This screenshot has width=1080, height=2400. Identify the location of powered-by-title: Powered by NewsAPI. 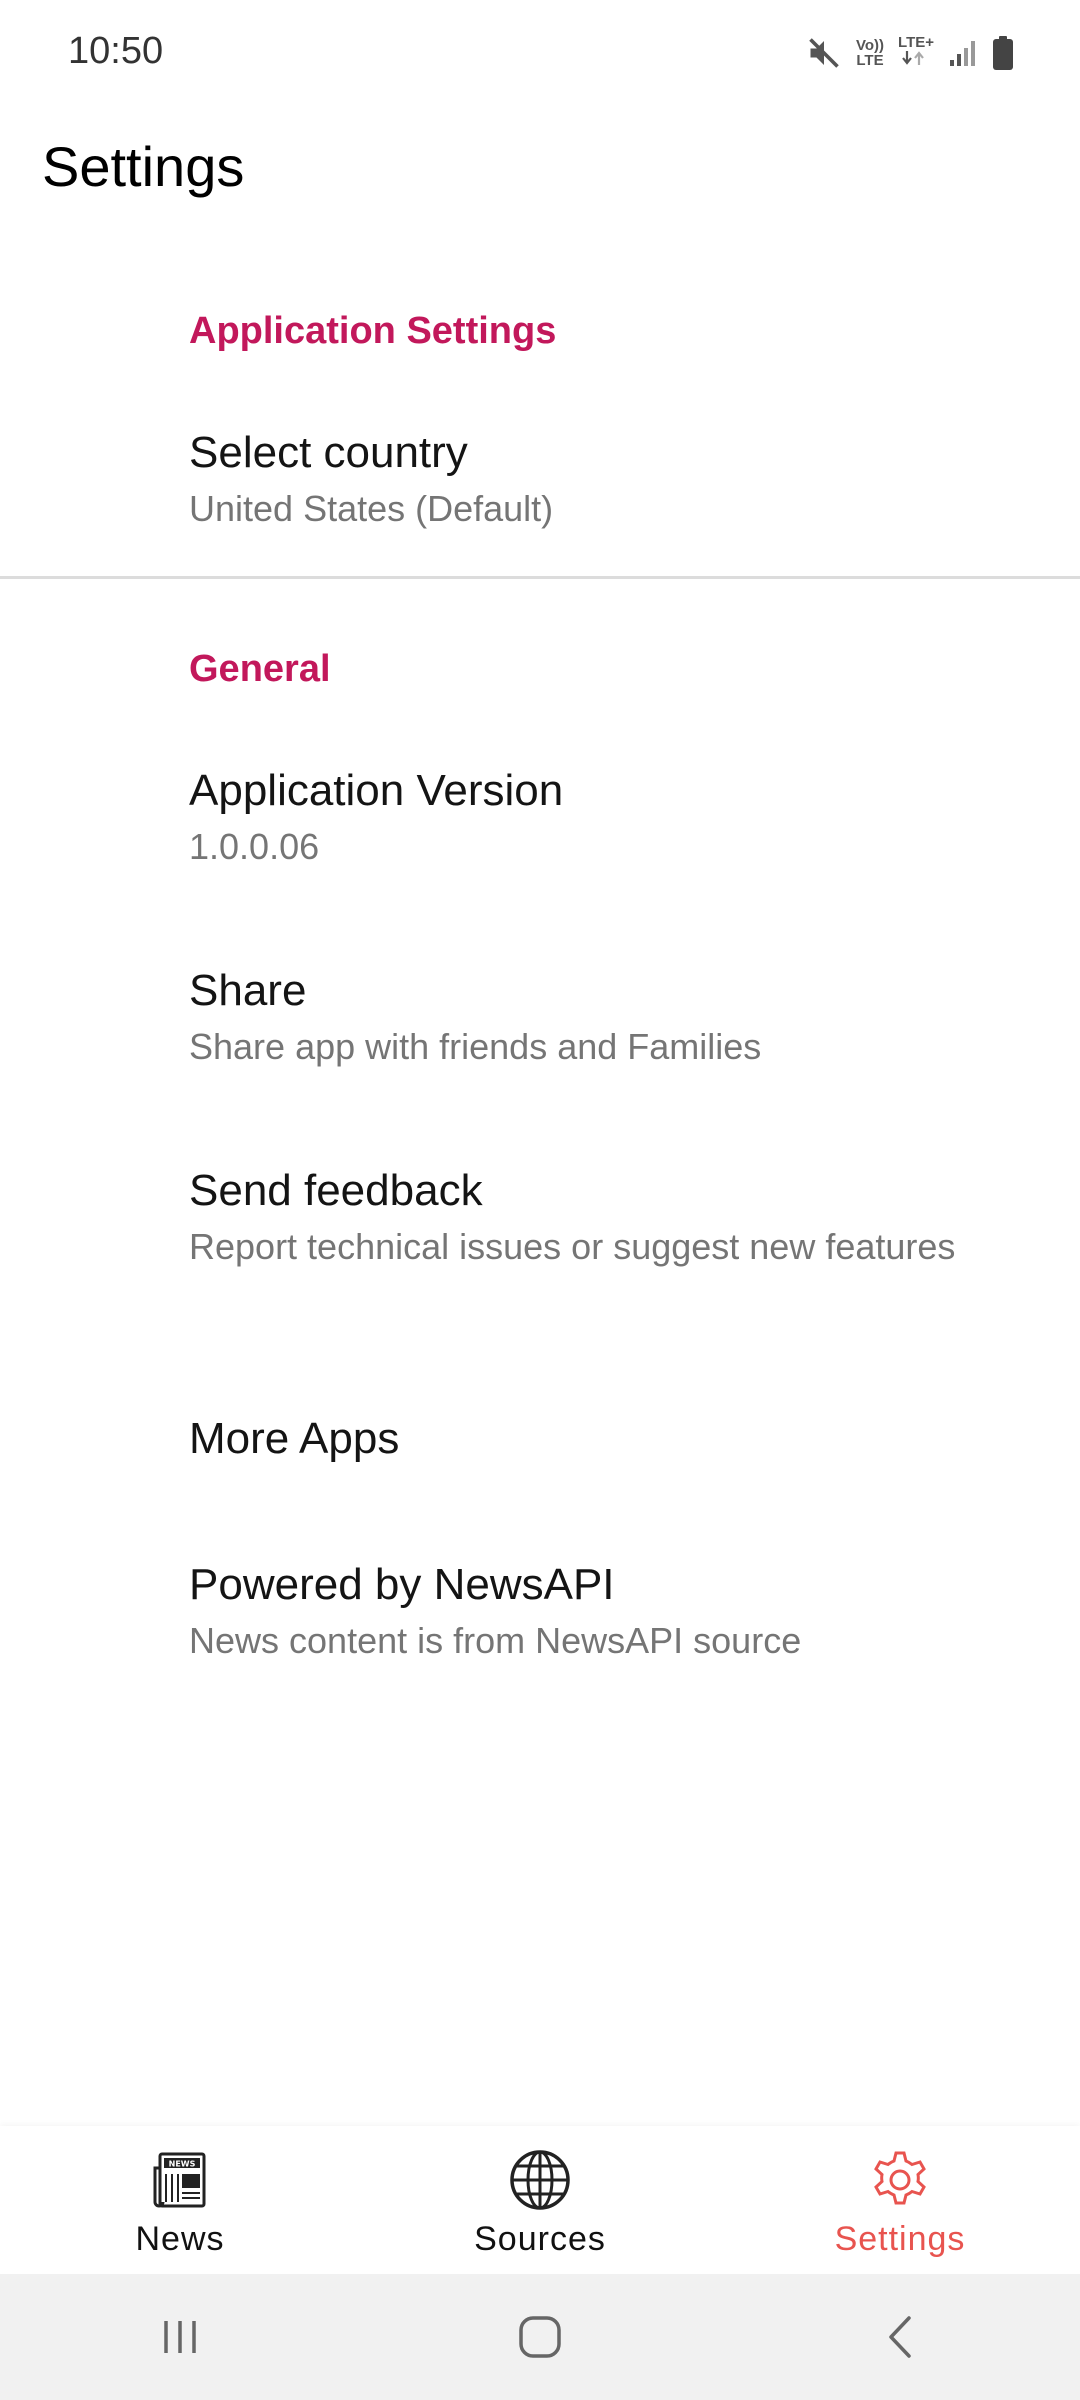
(402, 1584).